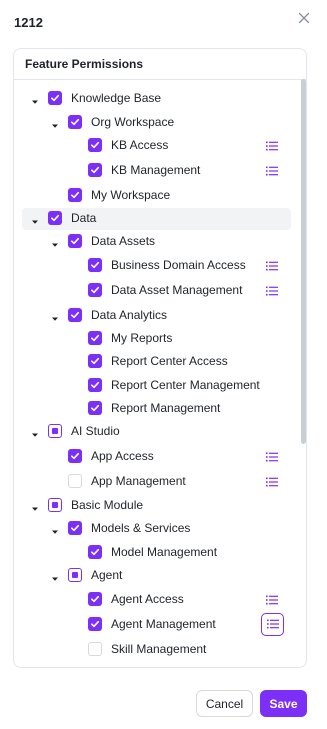  What do you see at coordinates (178, 265) in the screenshot?
I see `tree-label: Business Domain Access` at bounding box center [178, 265].